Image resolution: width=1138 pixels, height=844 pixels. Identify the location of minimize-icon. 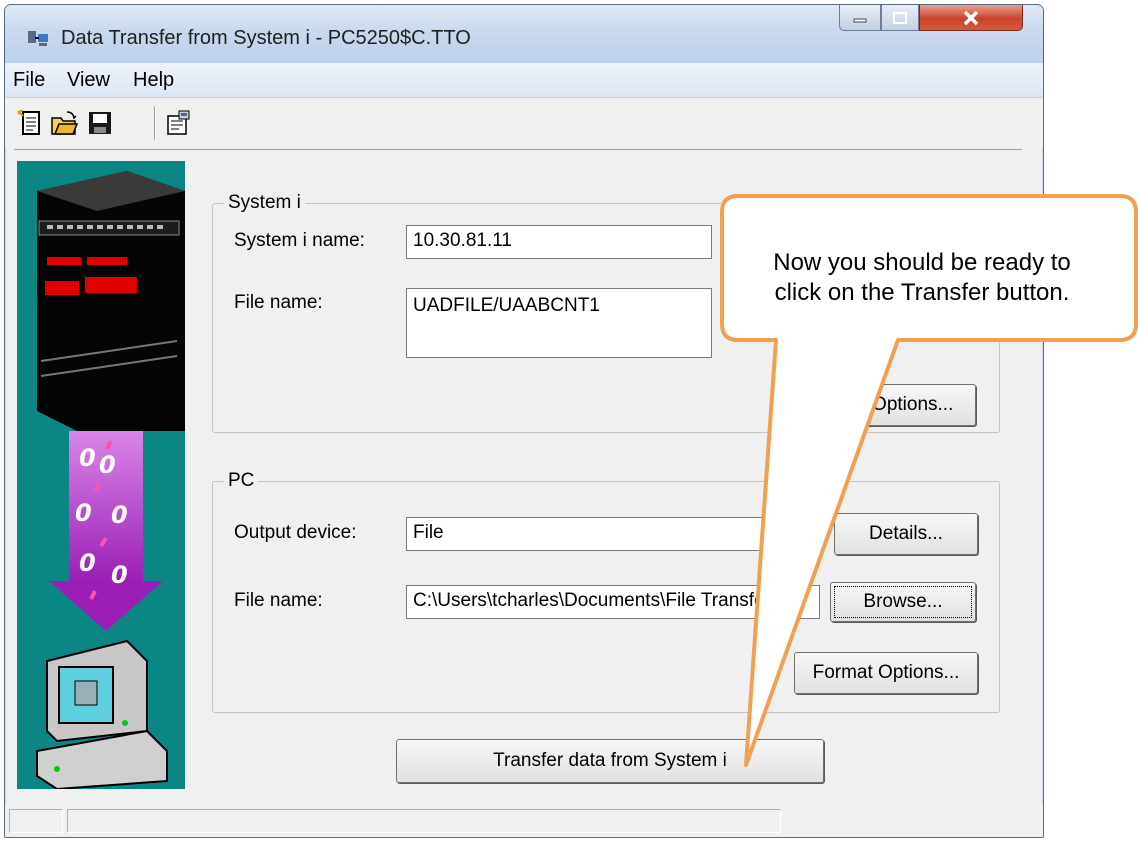
(860, 20).